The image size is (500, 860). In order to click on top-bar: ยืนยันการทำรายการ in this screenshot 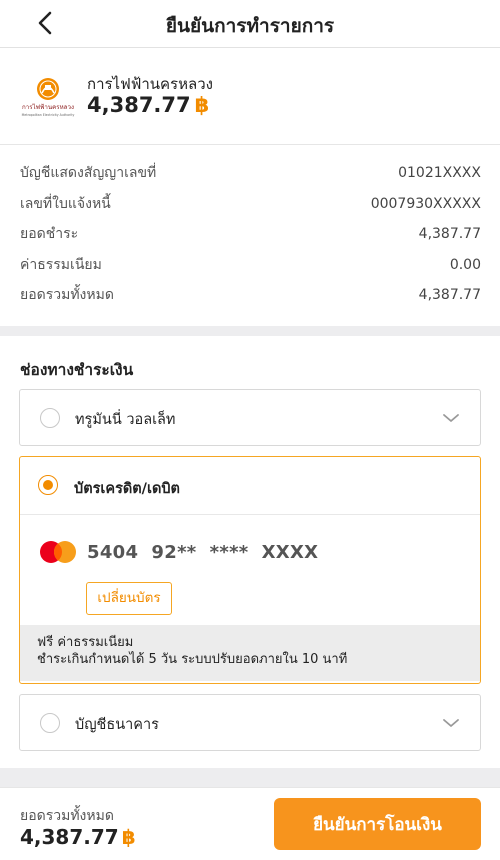, I will do `click(250, 24)`.